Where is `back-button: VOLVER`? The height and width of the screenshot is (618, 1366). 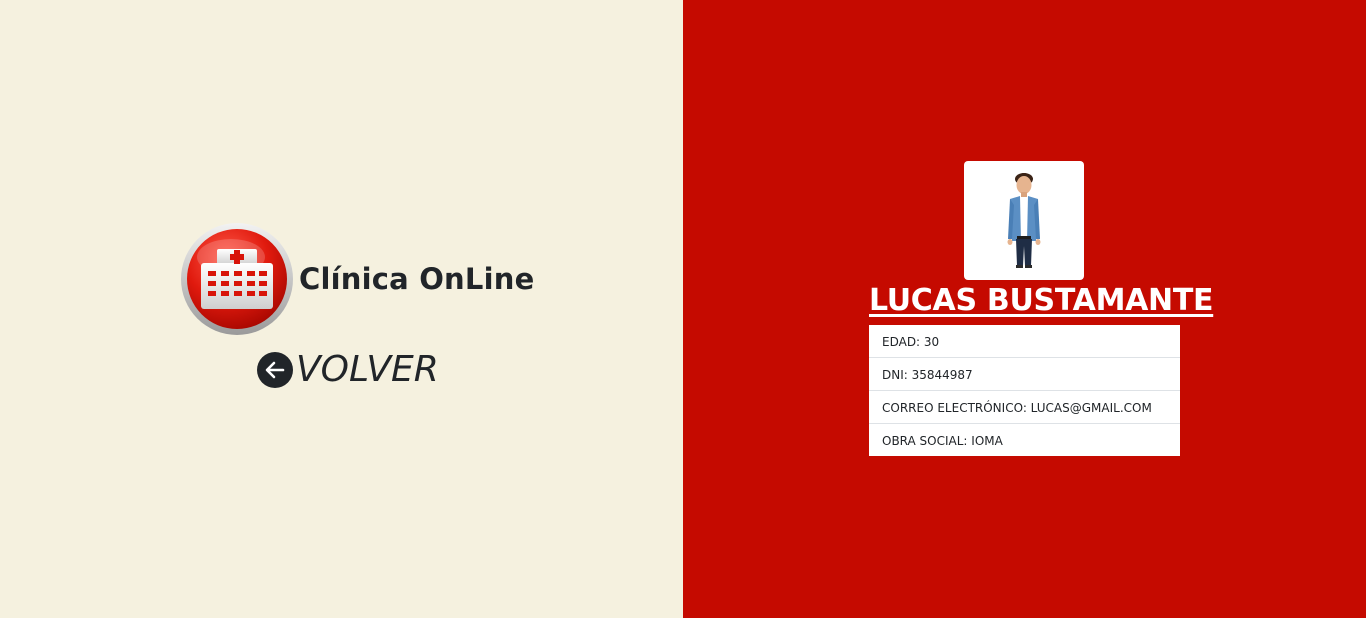
back-button: VOLVER is located at coordinates (347, 370).